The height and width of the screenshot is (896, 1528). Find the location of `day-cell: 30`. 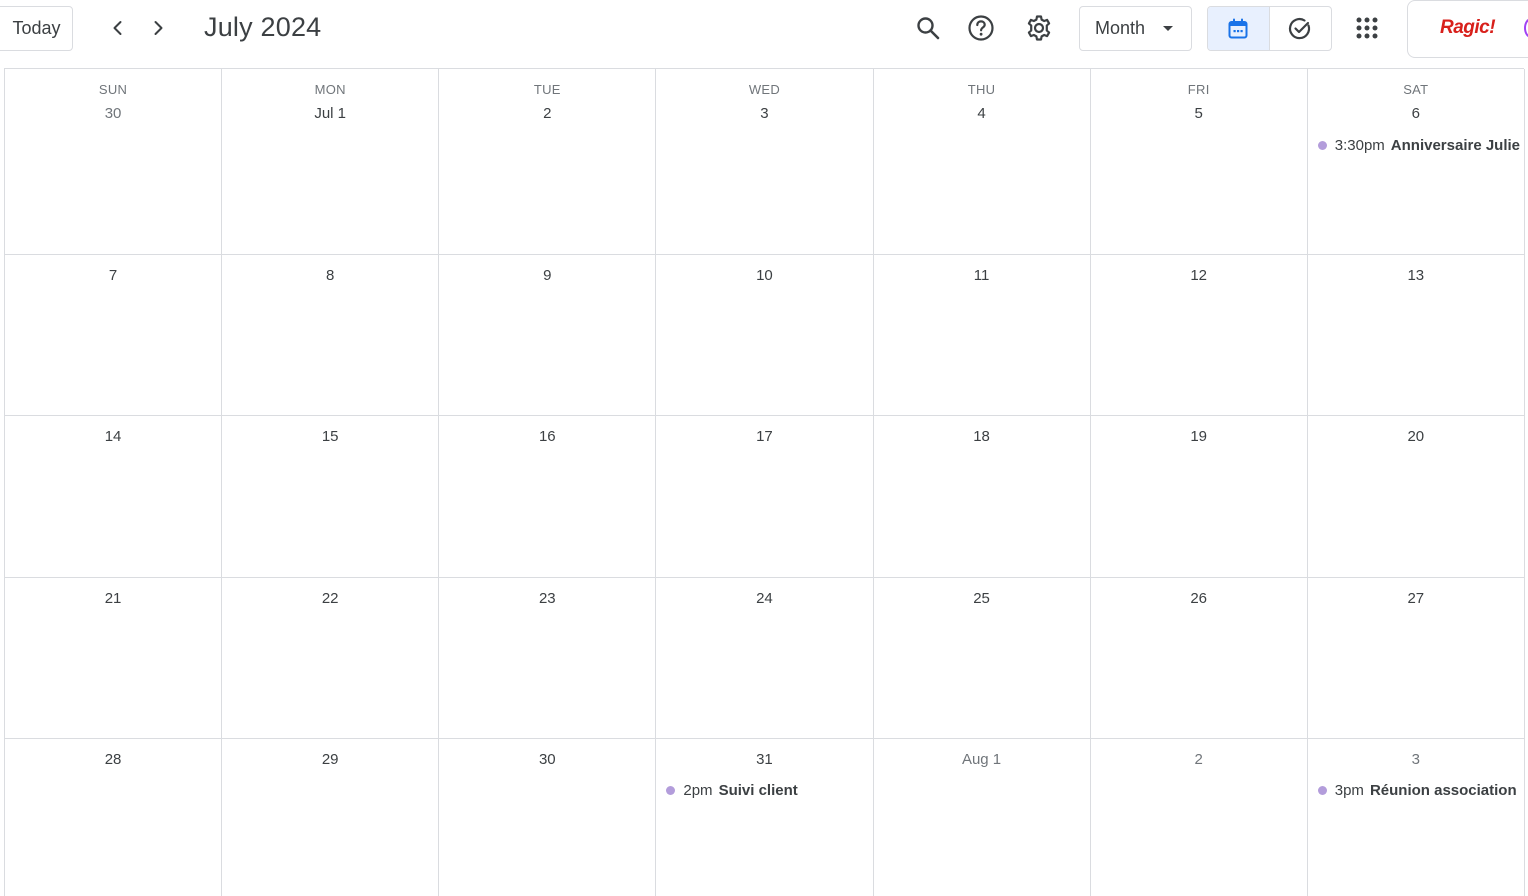

day-cell: 30 is located at coordinates (548, 817).